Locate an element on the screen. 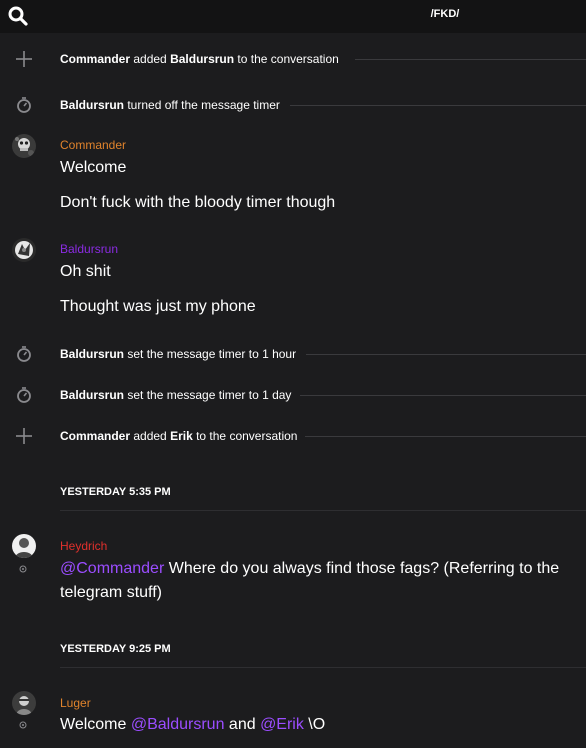  message-text: Oh shit is located at coordinates (85, 271).